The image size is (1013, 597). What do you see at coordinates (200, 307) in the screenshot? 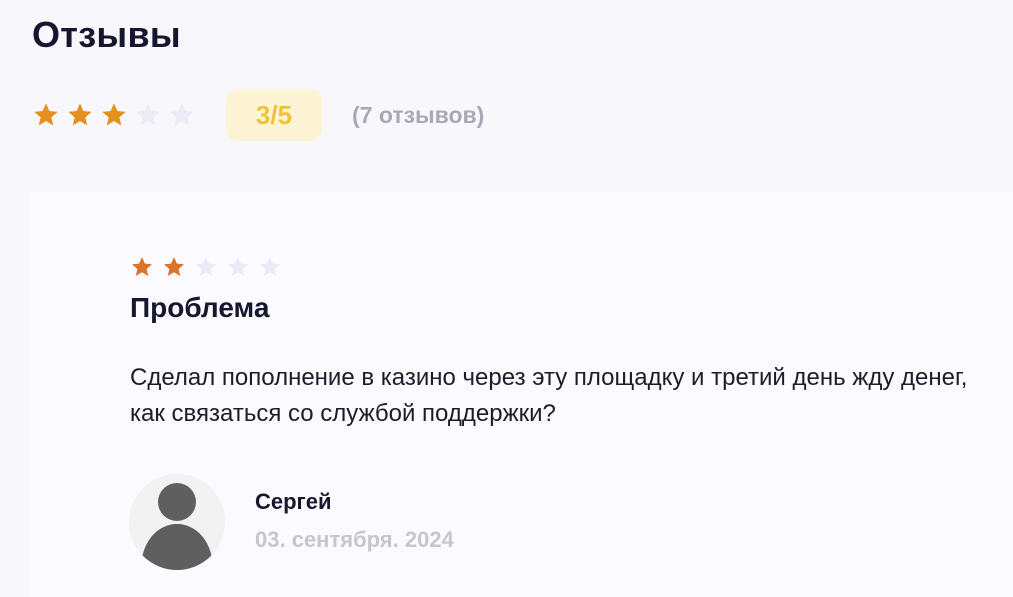
I see `review-title: Проблема` at bounding box center [200, 307].